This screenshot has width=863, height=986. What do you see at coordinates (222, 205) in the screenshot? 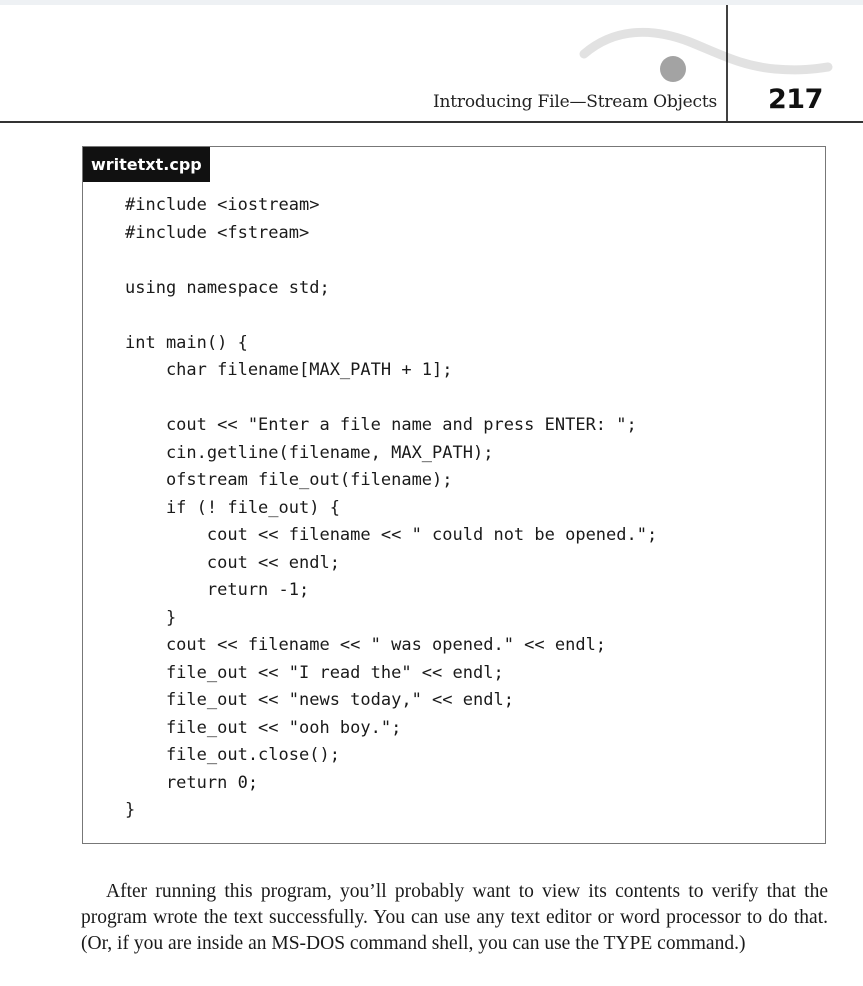
I see `code-line: #include <iostream>` at bounding box center [222, 205].